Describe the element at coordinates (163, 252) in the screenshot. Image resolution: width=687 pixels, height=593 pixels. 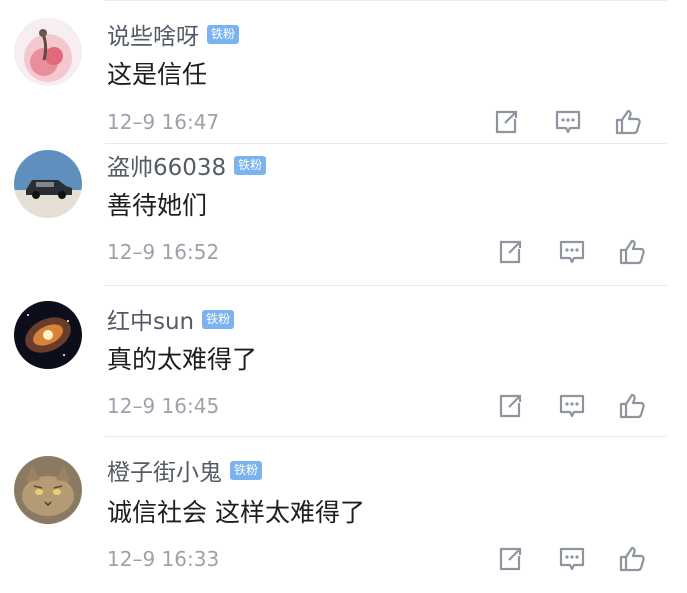
I see `comment-timestamp: 12–9 16:52` at that location.